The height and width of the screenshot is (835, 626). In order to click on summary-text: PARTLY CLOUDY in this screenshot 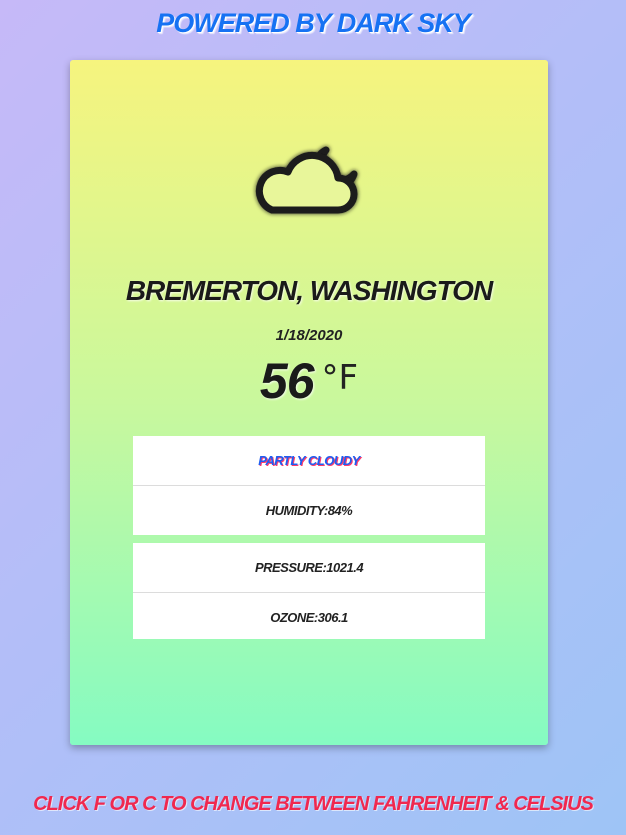, I will do `click(309, 460)`.